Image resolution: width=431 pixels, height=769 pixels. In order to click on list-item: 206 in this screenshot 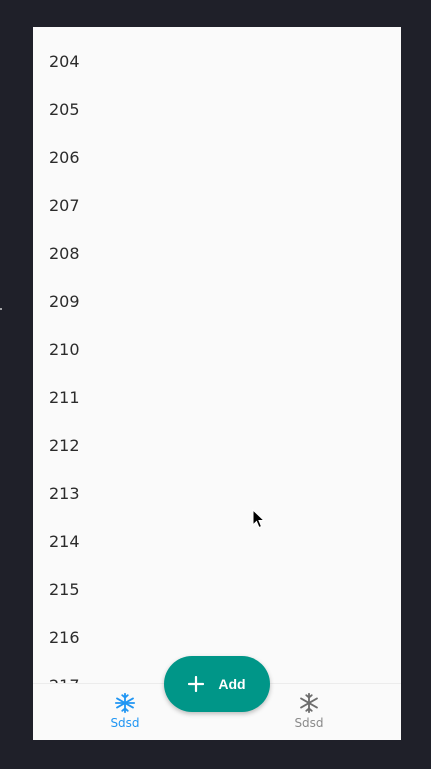, I will do `click(217, 158)`.